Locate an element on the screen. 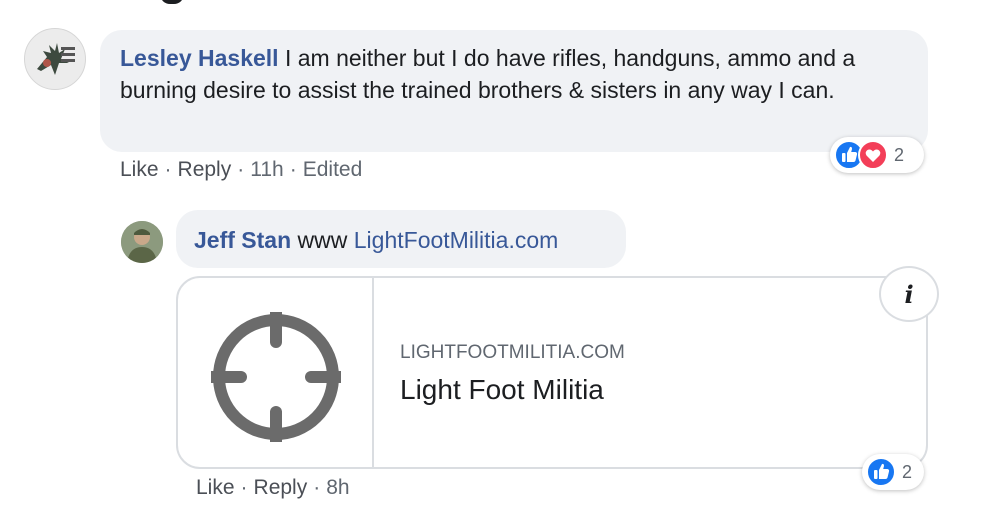 This screenshot has height=510, width=986. reply-actions: Like · Reply · 8h is located at coordinates (273, 488).